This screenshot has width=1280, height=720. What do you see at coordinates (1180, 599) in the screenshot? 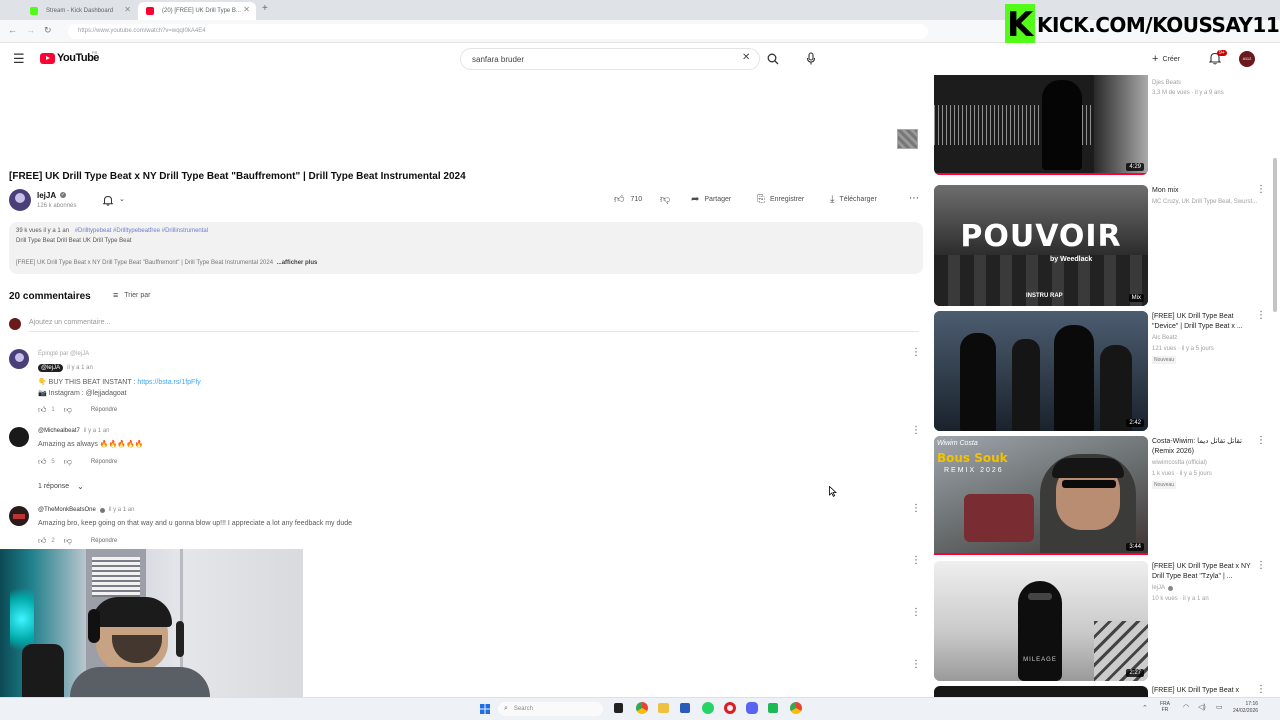
I see `rec-meta: 10 k vues · il y a 1 an` at bounding box center [1180, 599].